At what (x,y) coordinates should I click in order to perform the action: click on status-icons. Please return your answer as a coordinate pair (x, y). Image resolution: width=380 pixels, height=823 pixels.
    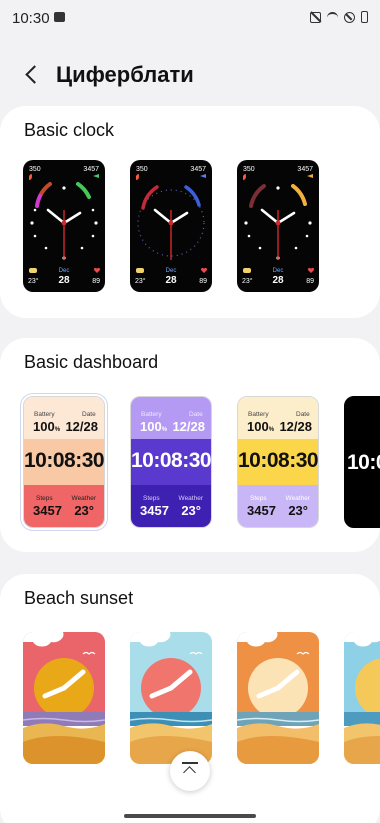
    Looking at the image, I should click on (339, 17).